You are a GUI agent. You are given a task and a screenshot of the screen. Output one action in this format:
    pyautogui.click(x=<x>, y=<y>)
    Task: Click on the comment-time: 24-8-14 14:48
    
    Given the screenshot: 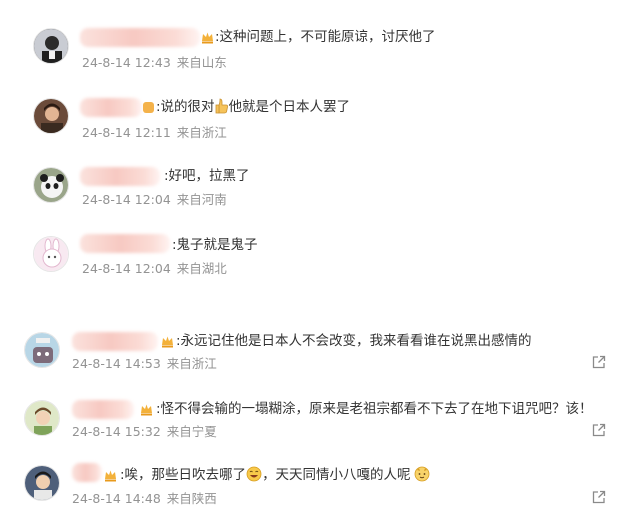 What is the action you would take?
    pyautogui.click(x=116, y=498)
    